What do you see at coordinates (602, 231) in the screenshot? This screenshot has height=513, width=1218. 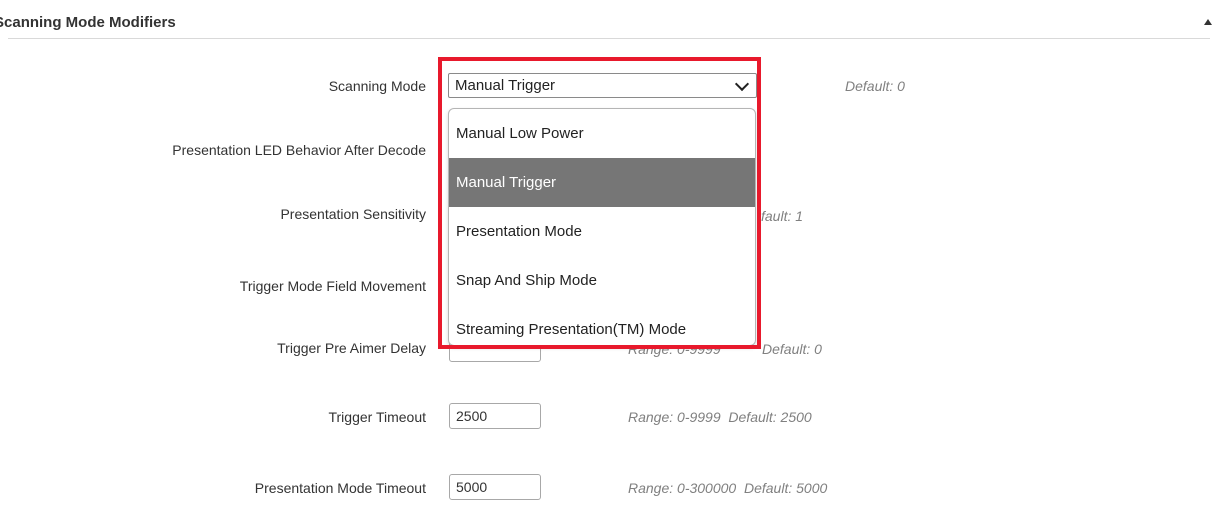 I see `option-presentation-mode: Presentation Mode` at bounding box center [602, 231].